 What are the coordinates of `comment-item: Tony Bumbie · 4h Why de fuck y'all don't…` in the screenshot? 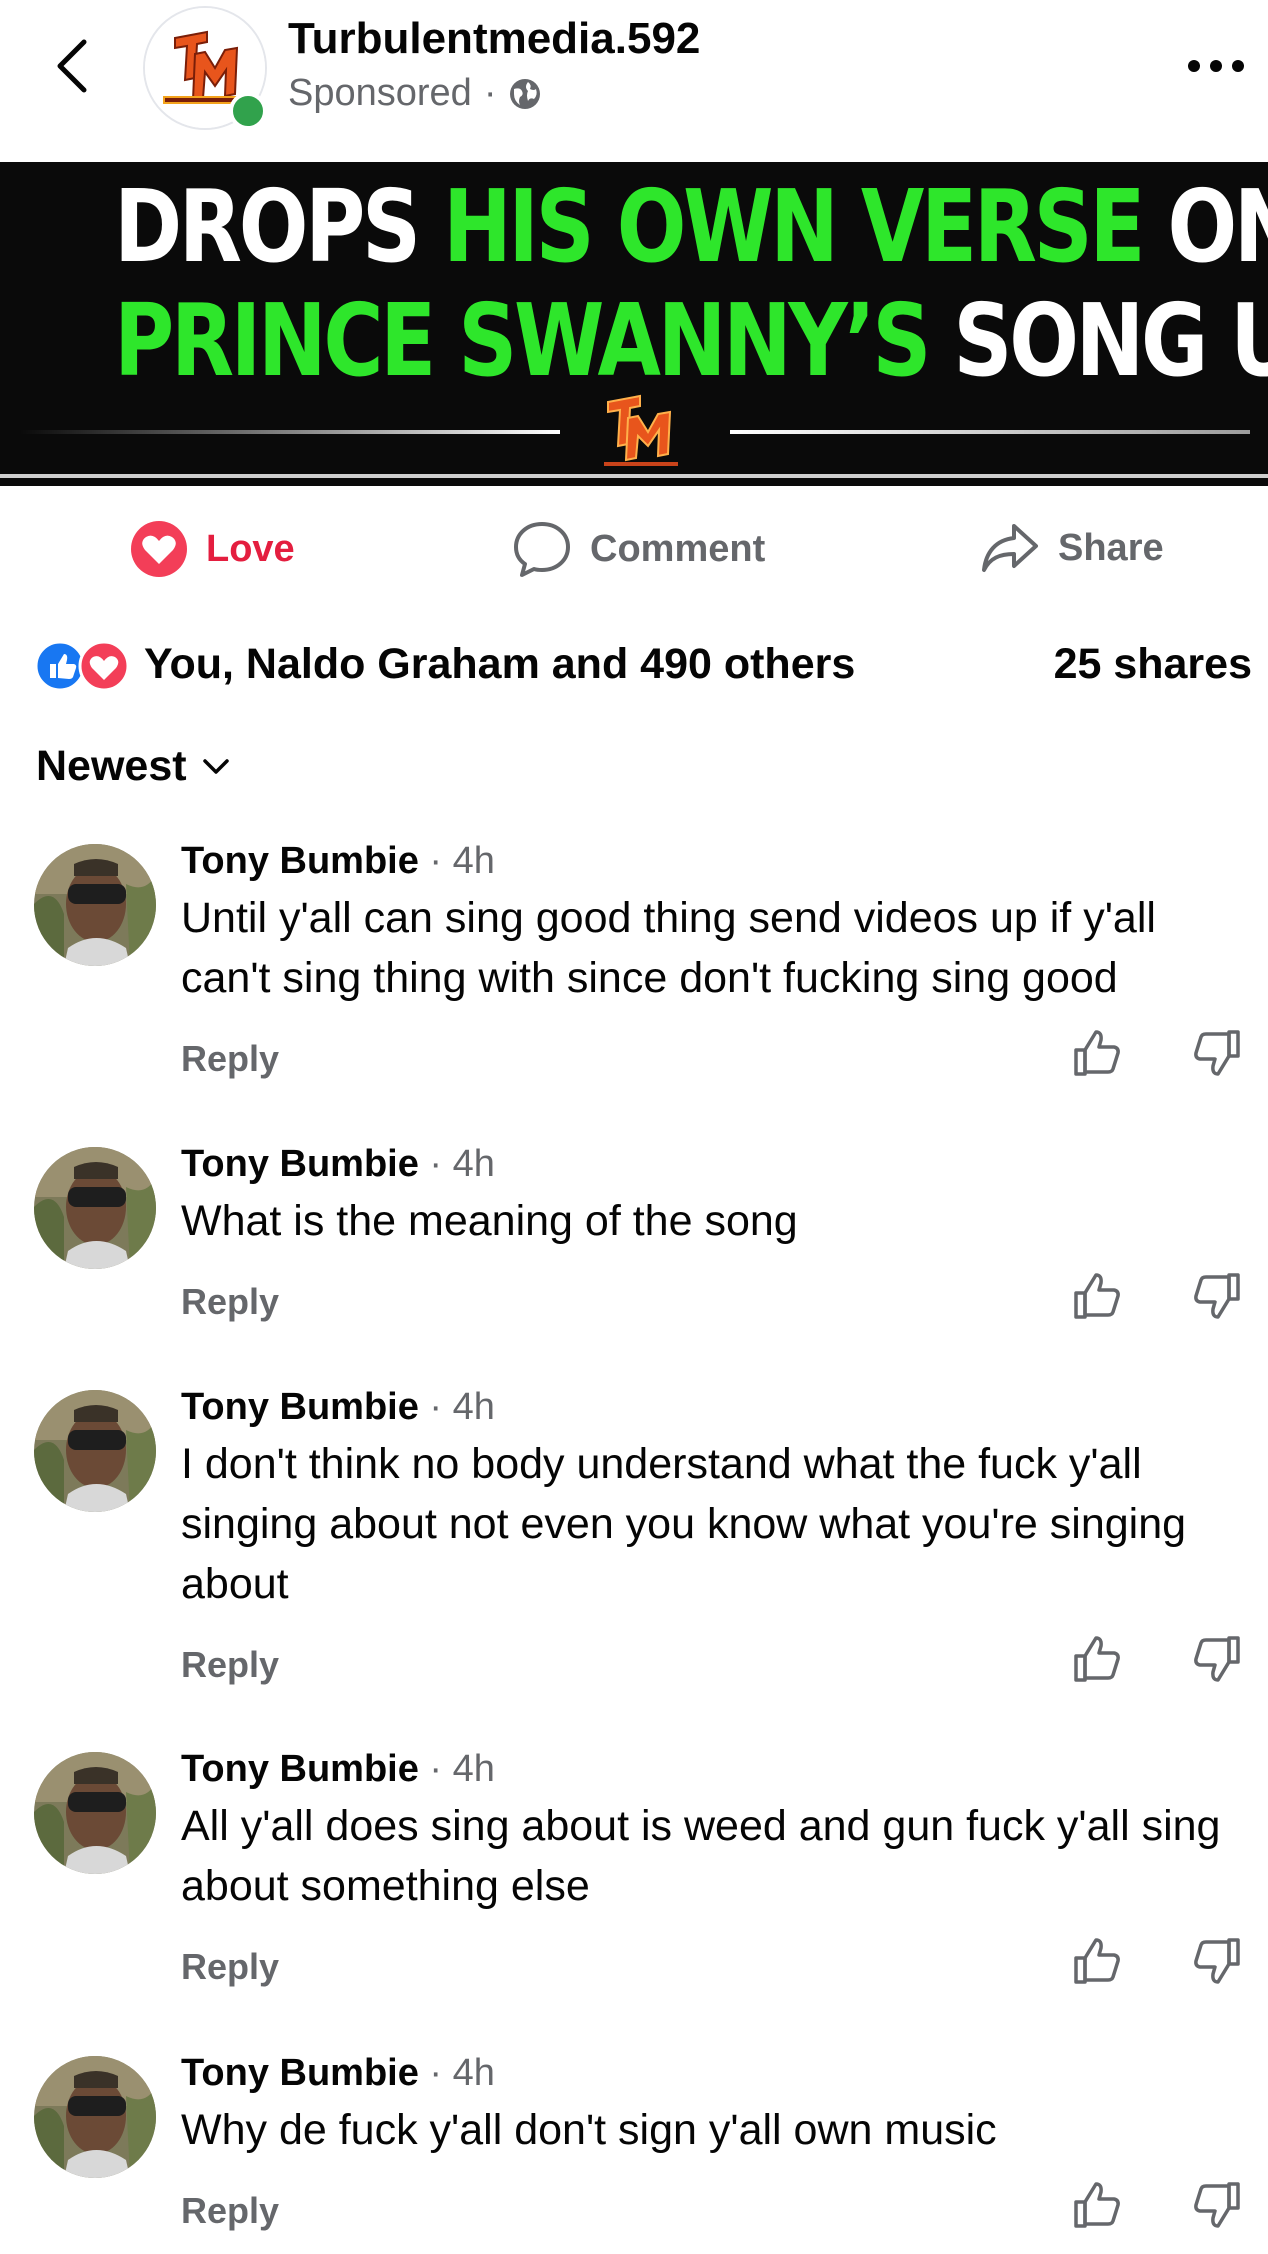 It's located at (634, 2151).